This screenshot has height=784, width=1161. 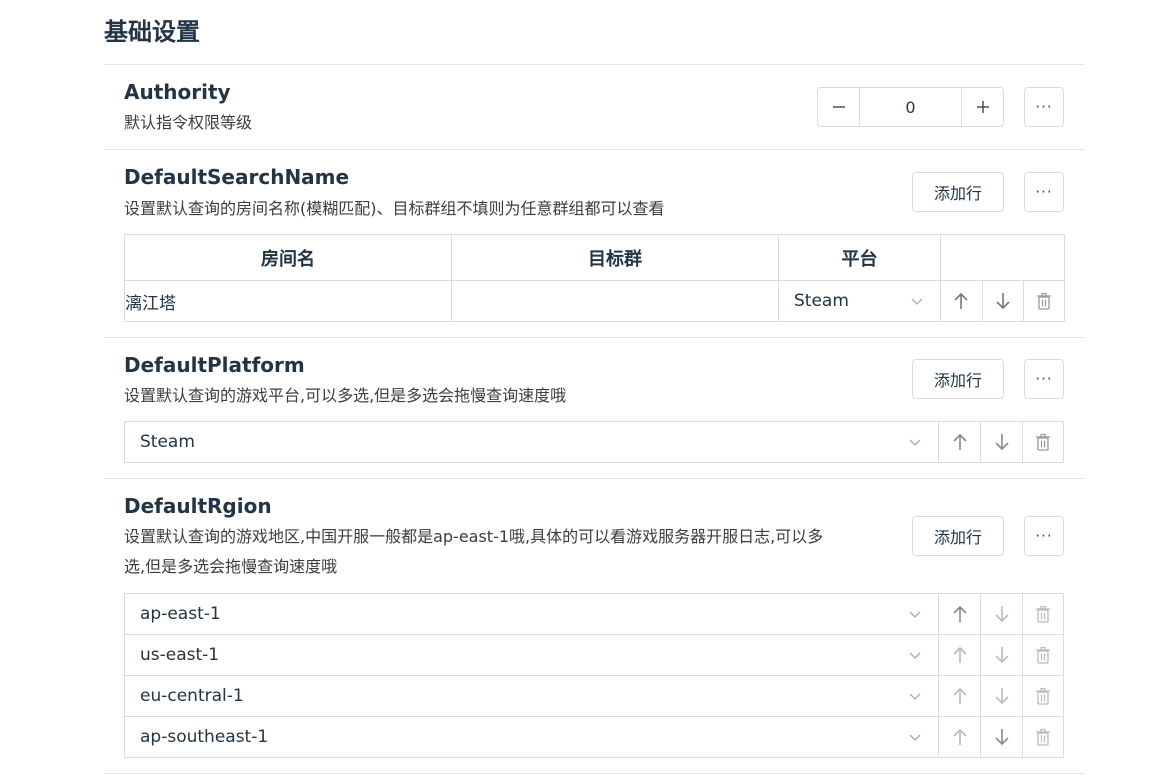 What do you see at coordinates (859, 257) in the screenshot?
I see `column-header-platform: 平台` at bounding box center [859, 257].